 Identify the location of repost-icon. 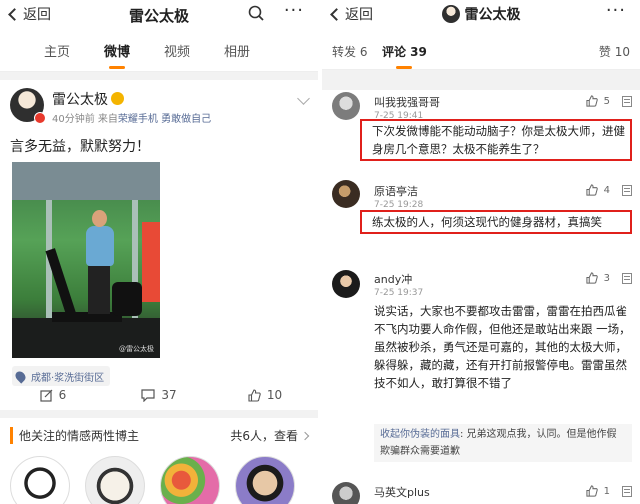
(46, 395).